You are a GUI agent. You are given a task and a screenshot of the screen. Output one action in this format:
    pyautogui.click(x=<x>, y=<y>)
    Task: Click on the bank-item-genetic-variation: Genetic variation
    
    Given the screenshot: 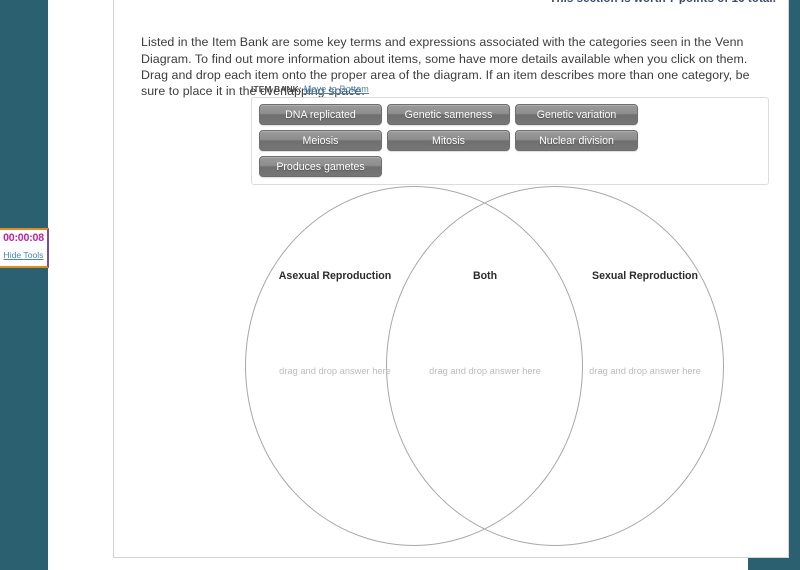 What is the action you would take?
    pyautogui.click(x=576, y=114)
    